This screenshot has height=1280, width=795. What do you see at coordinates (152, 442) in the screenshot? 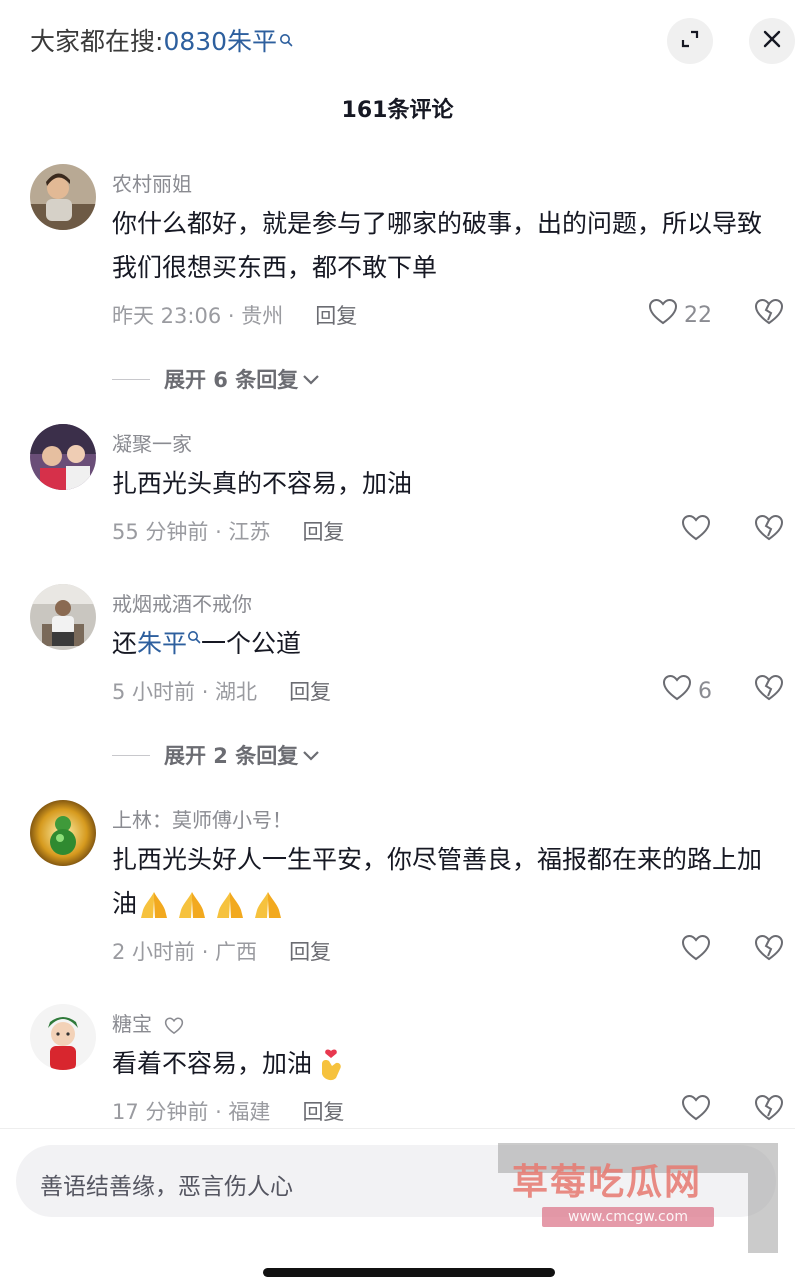
I see `comment-username: 凝聚一家` at bounding box center [152, 442].